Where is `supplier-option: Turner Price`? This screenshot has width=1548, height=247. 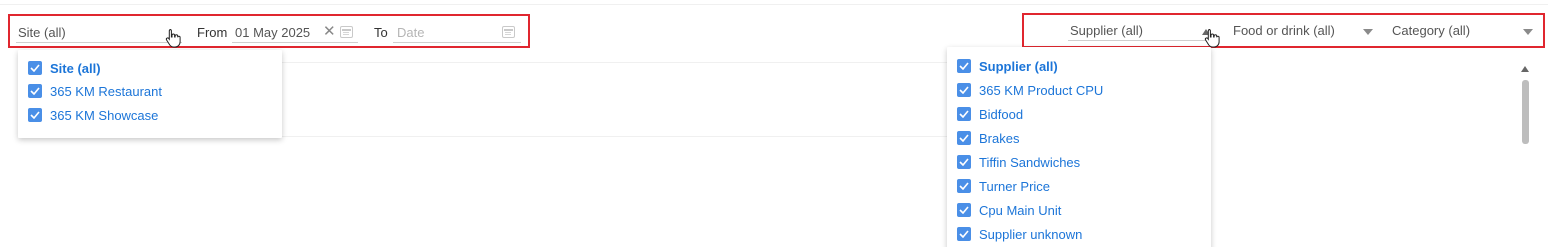
supplier-option: Turner Price is located at coordinates (1003, 186).